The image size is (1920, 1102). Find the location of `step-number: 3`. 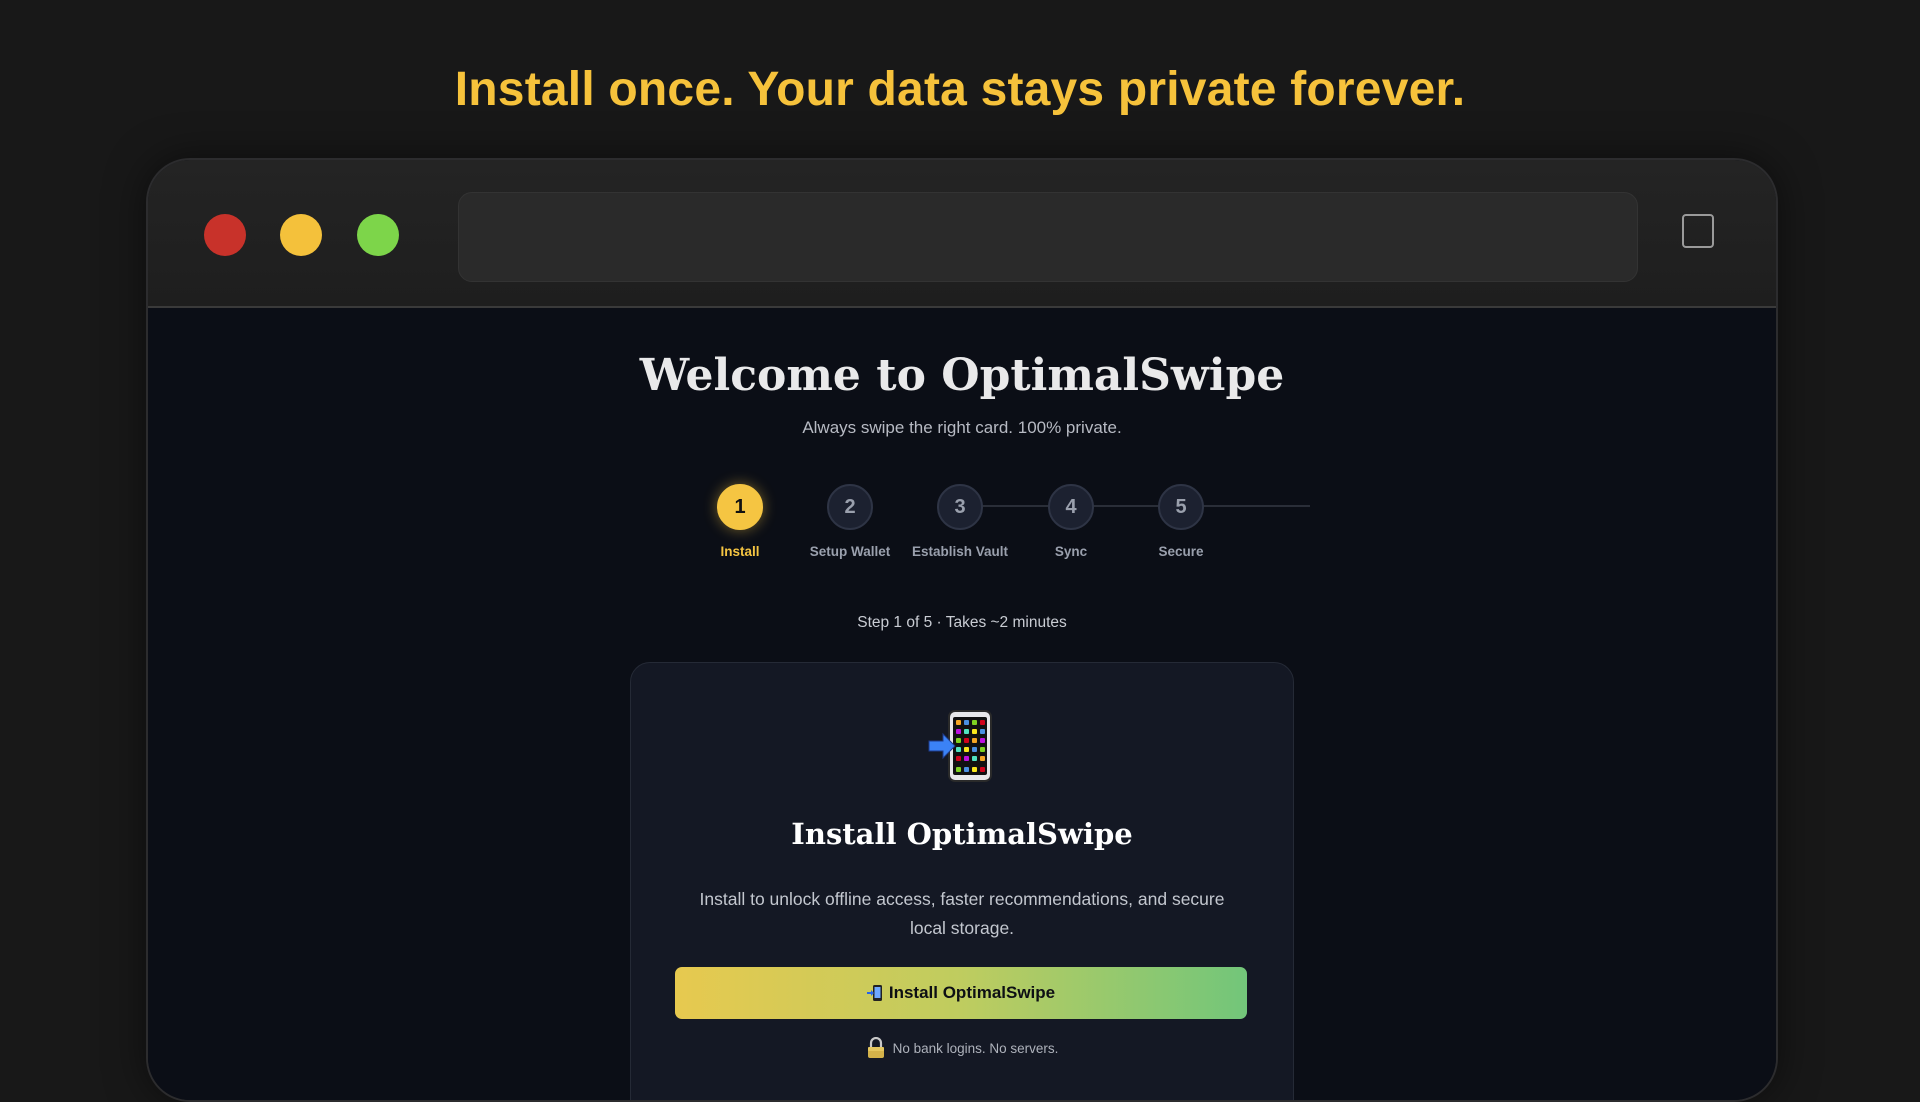

step-number: 3 is located at coordinates (960, 507).